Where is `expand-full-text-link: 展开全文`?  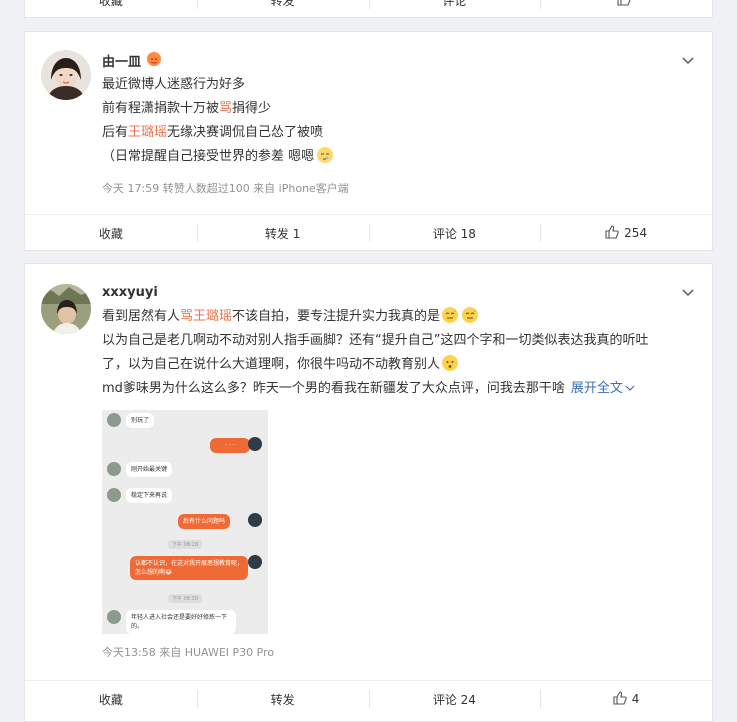
expand-full-text-link: 展开全文 is located at coordinates (603, 388).